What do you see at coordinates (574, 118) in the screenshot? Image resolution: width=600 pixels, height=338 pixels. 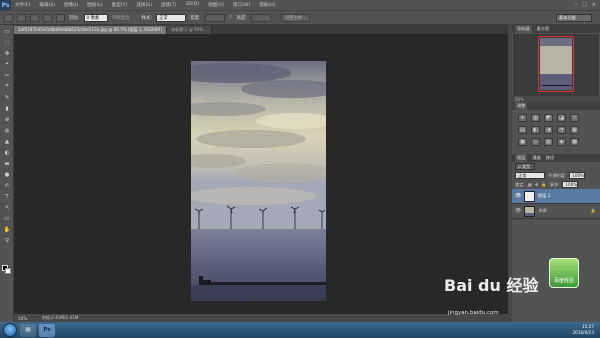 I see `vibrance-icon: ▽` at bounding box center [574, 118].